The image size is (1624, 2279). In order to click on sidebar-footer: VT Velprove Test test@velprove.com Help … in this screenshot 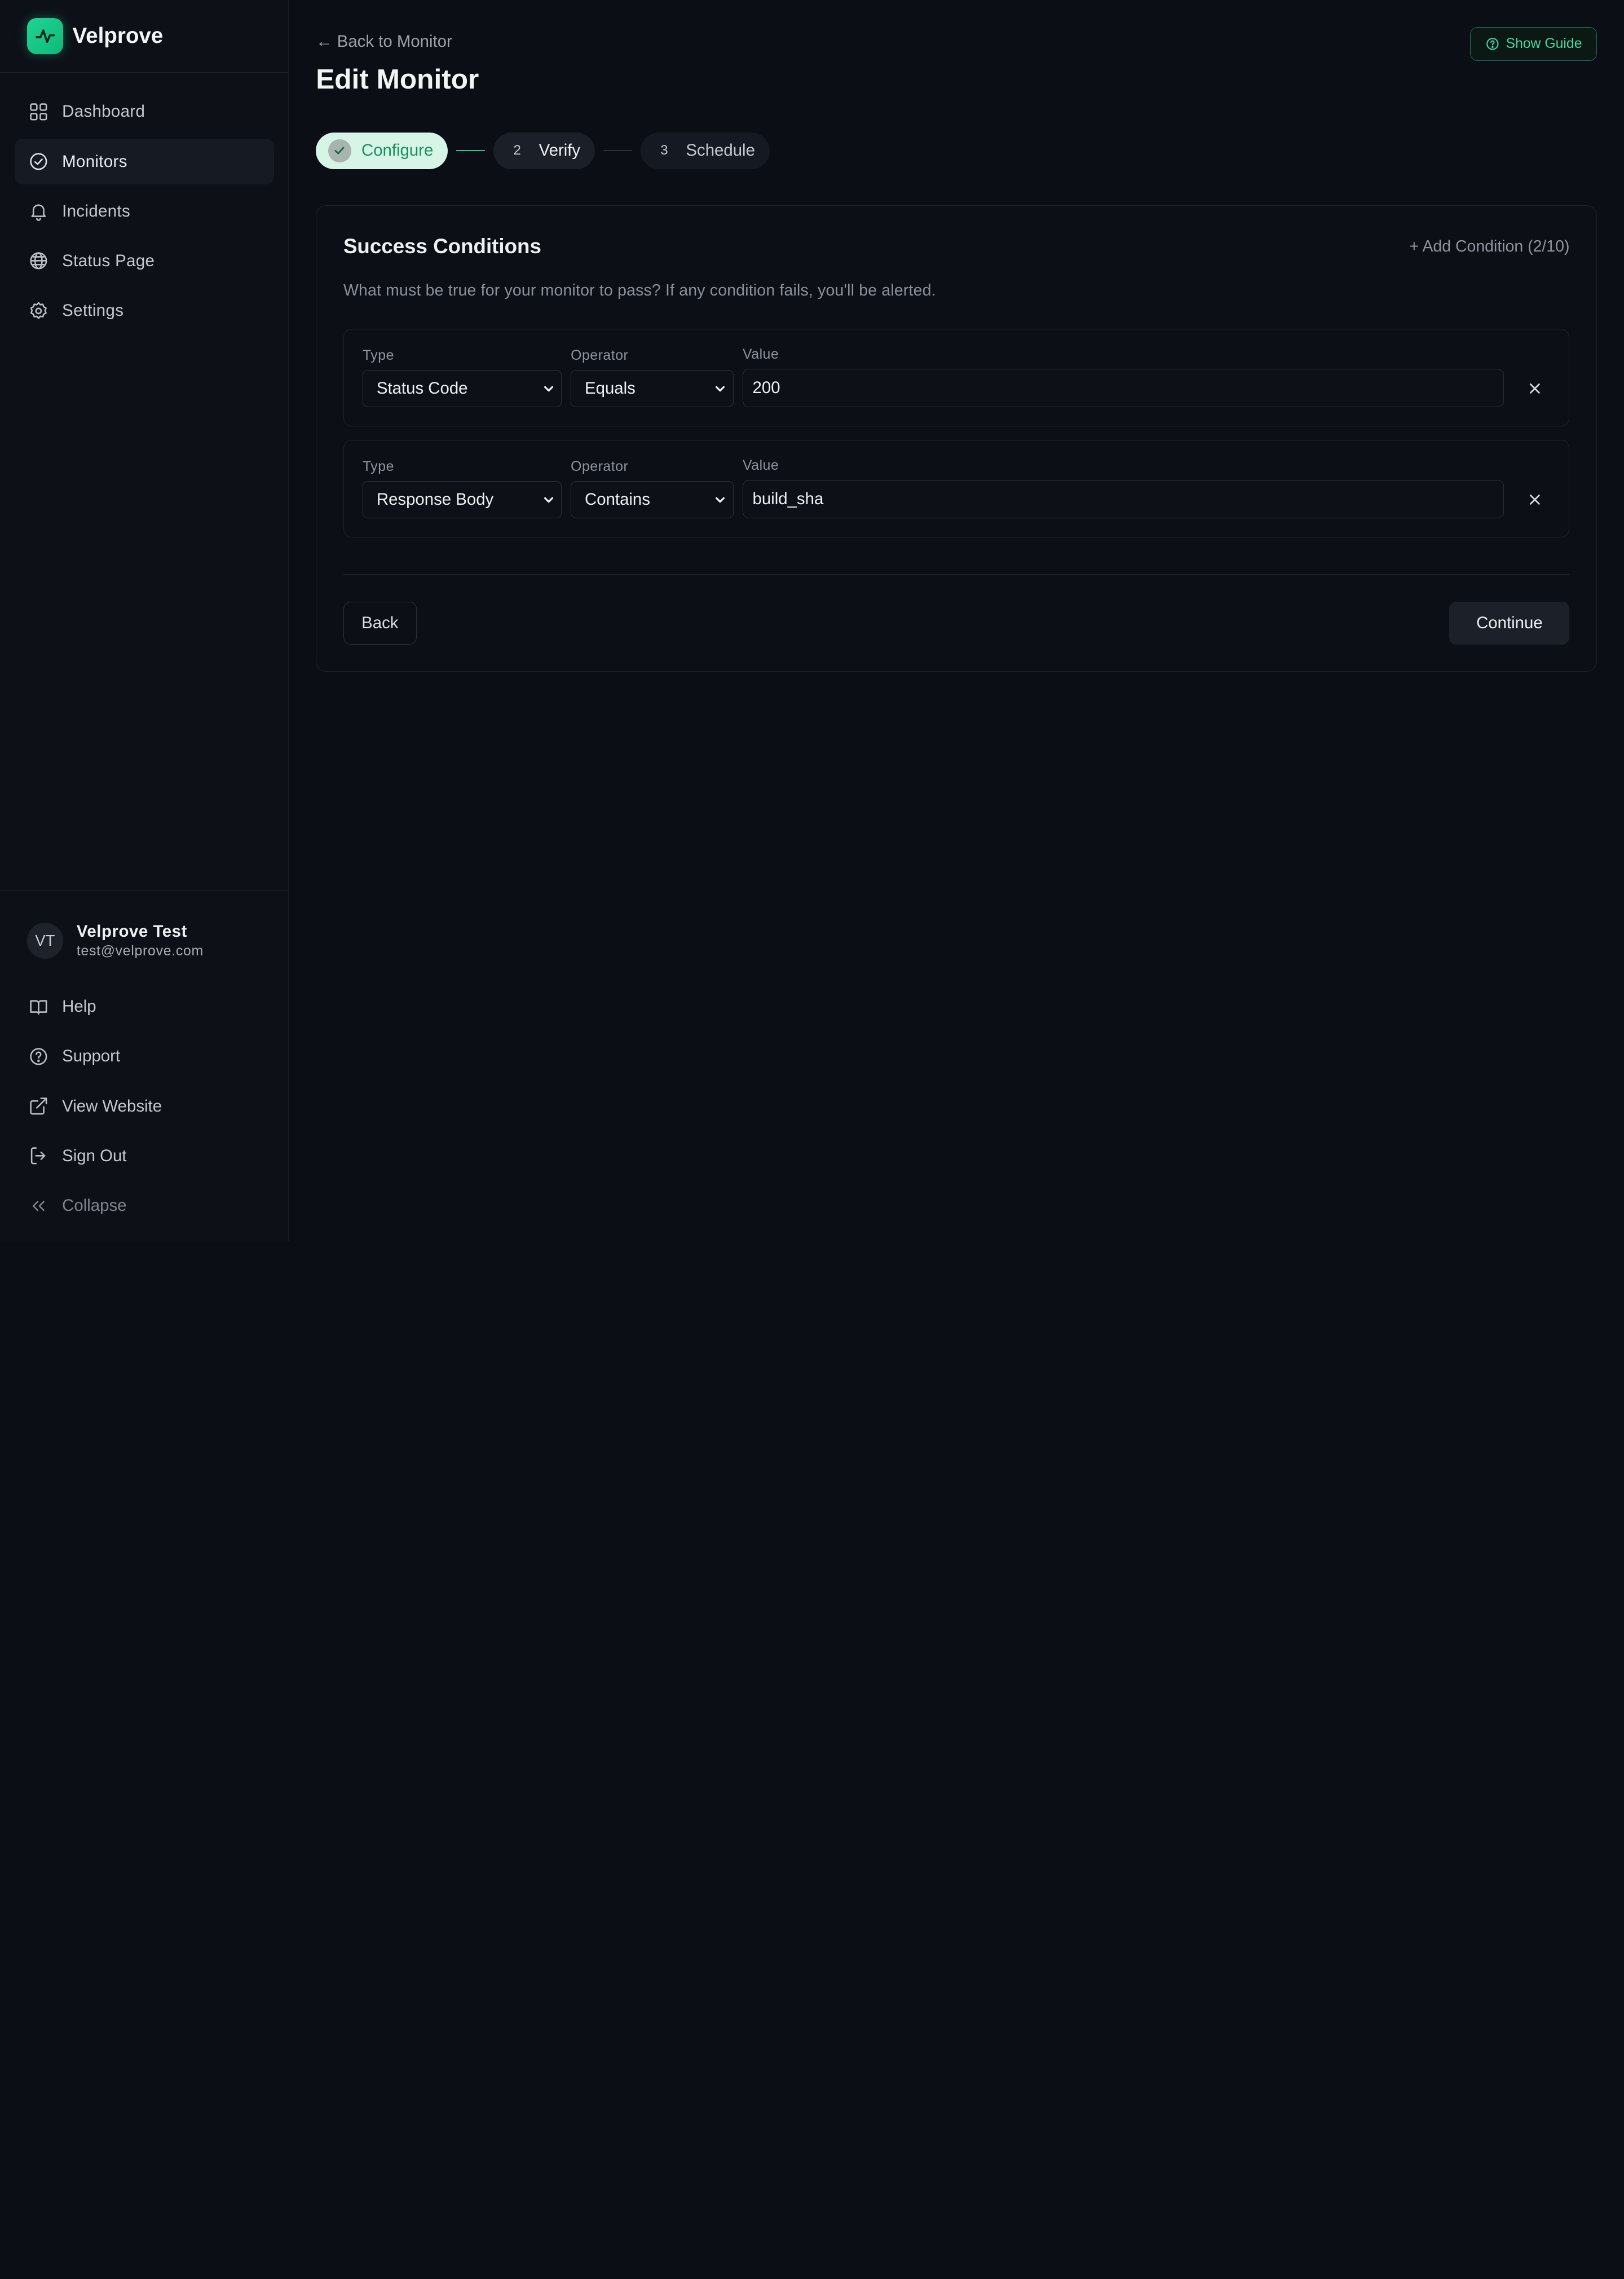, I will do `click(145, 1066)`.